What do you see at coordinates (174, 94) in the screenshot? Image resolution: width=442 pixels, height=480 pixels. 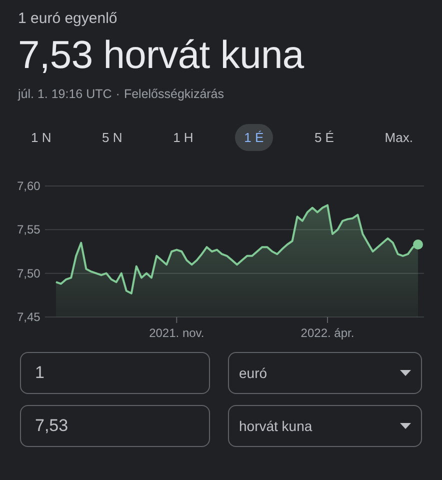 I see `disclaimer-link: Felelősségkizárás` at bounding box center [174, 94].